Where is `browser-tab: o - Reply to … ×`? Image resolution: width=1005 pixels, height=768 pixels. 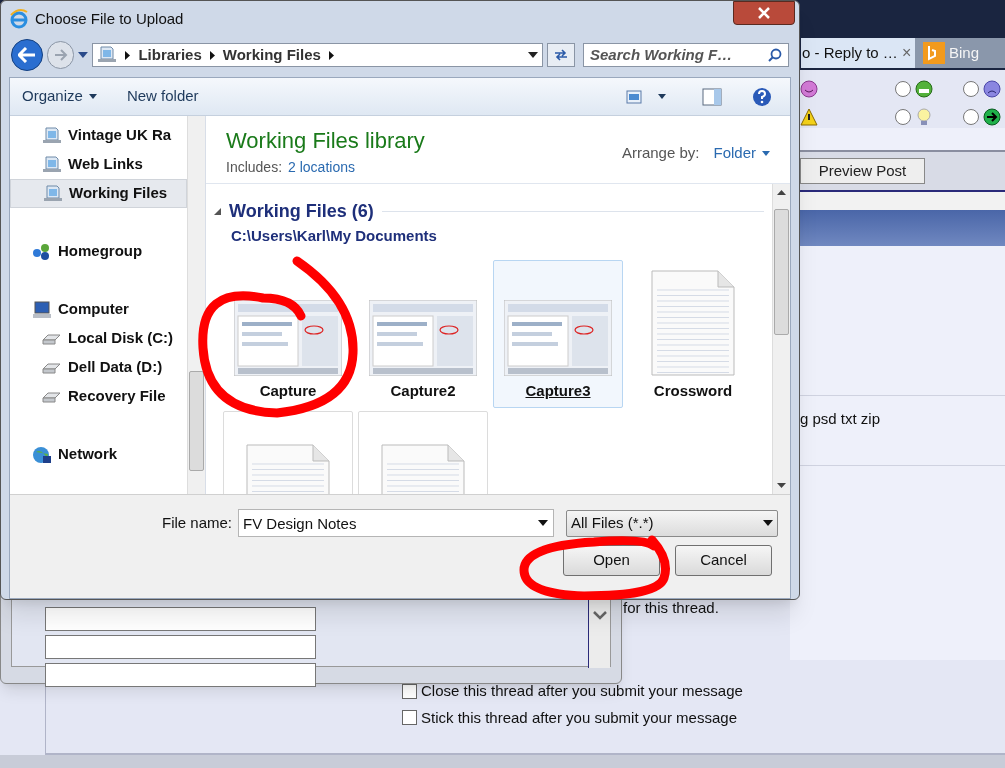 browser-tab: o - Reply to … × is located at coordinates (858, 53).